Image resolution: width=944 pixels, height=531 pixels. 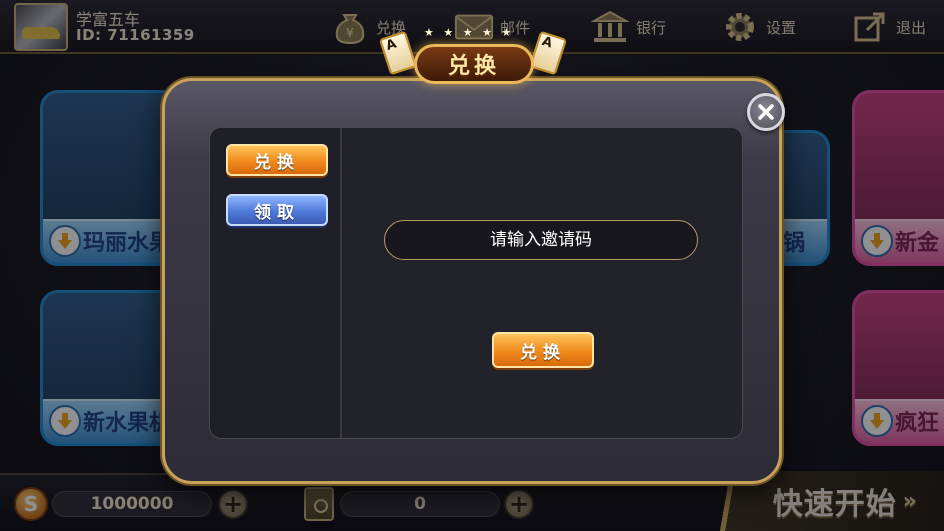 What do you see at coordinates (474, 64) in the screenshot?
I see `dialog-title: 兑换` at bounding box center [474, 64].